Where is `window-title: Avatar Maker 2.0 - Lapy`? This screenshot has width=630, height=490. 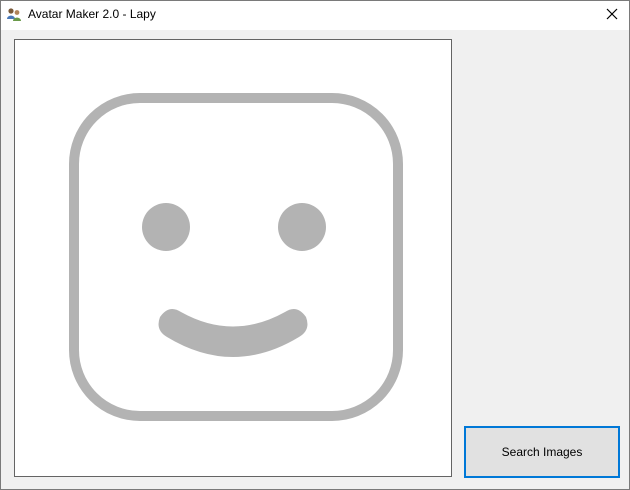
window-title: Avatar Maker 2.0 - Lapy is located at coordinates (92, 14).